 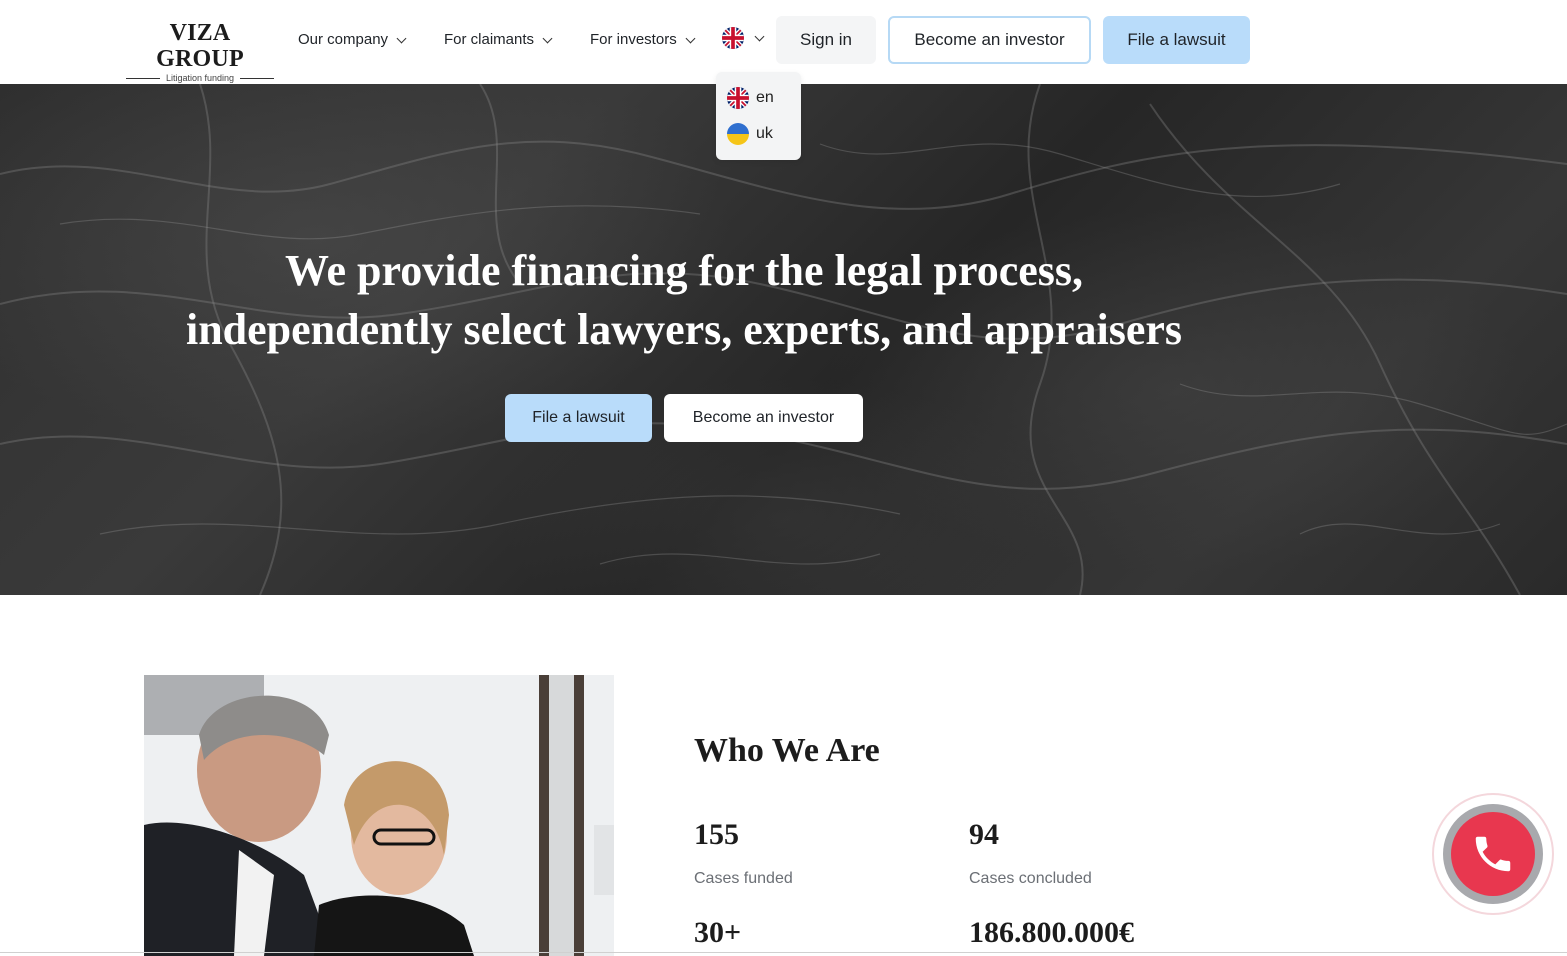 I want to click on language-option-label: uk, so click(x=764, y=133).